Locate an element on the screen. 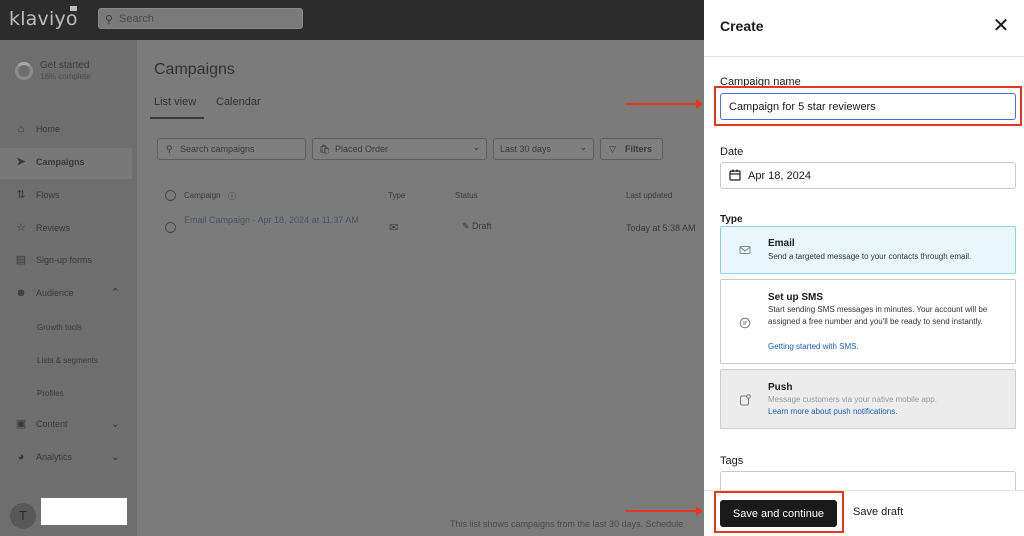 This screenshot has height=536, width=1024. star-icon: ☆ is located at coordinates (21, 228).